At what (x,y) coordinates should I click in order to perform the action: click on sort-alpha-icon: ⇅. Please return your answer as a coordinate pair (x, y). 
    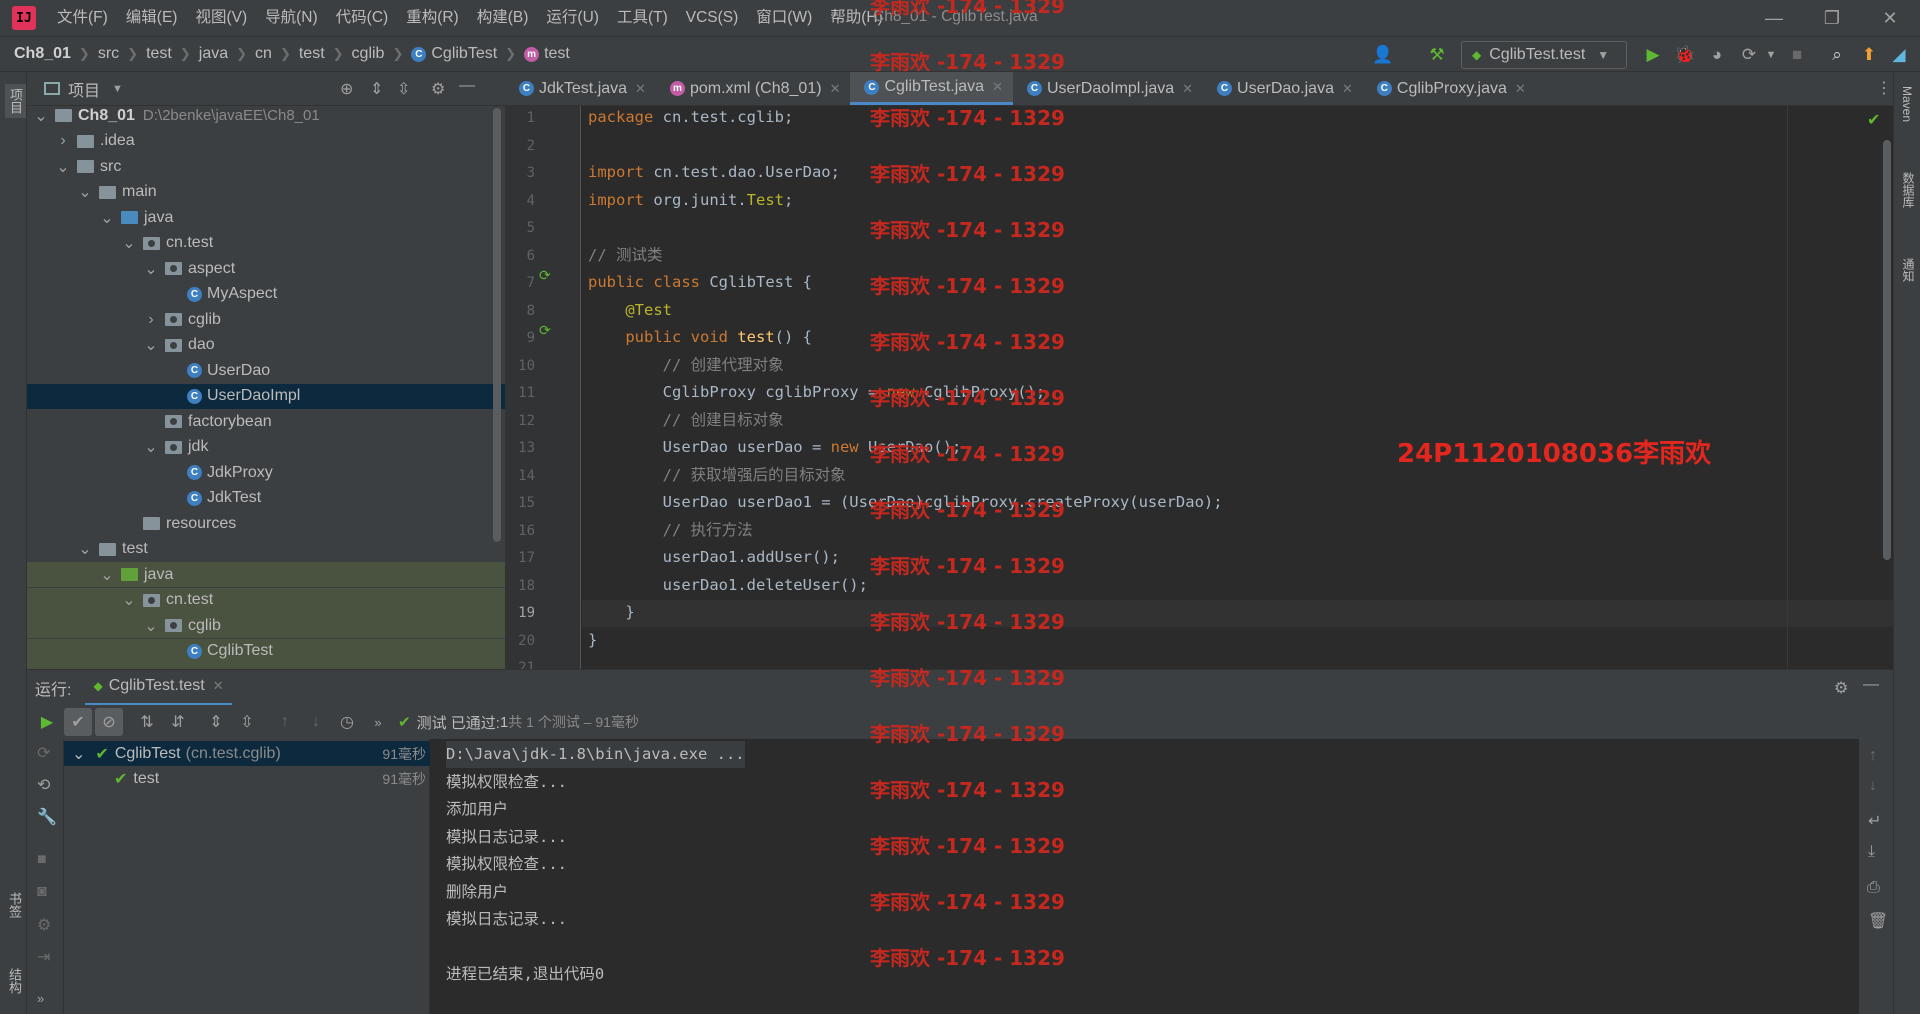
    Looking at the image, I should click on (147, 722).